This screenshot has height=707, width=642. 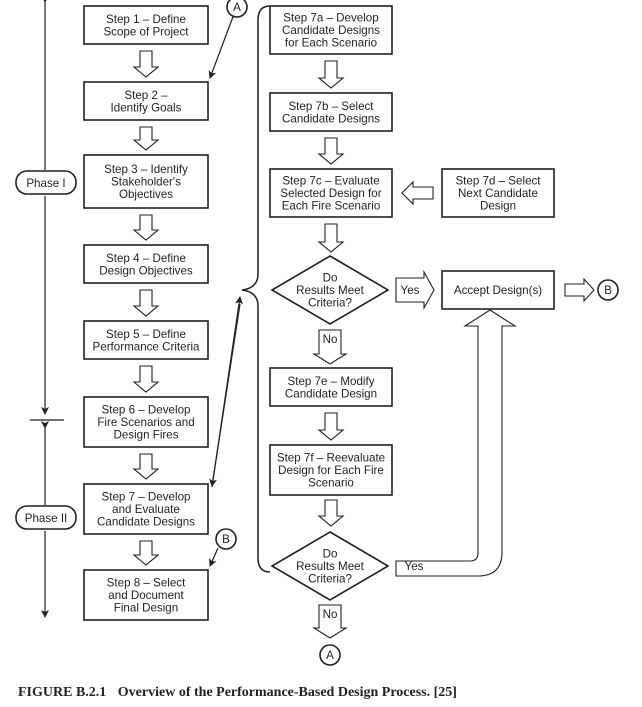 What do you see at coordinates (331, 118) in the screenshot?
I see `step-s7b-text-line: Candidate Designs` at bounding box center [331, 118].